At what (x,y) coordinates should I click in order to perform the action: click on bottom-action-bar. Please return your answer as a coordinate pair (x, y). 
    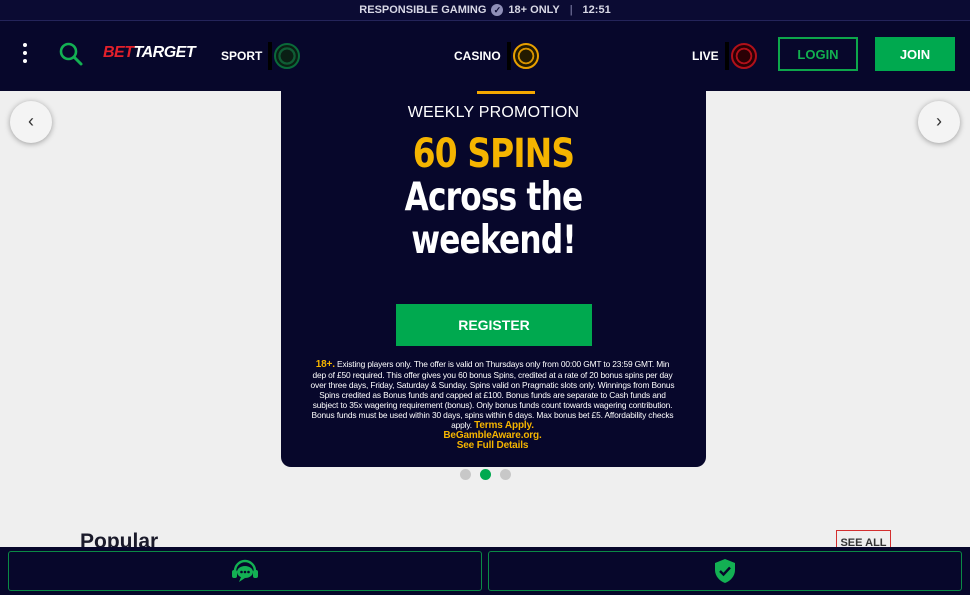
    Looking at the image, I should click on (485, 571).